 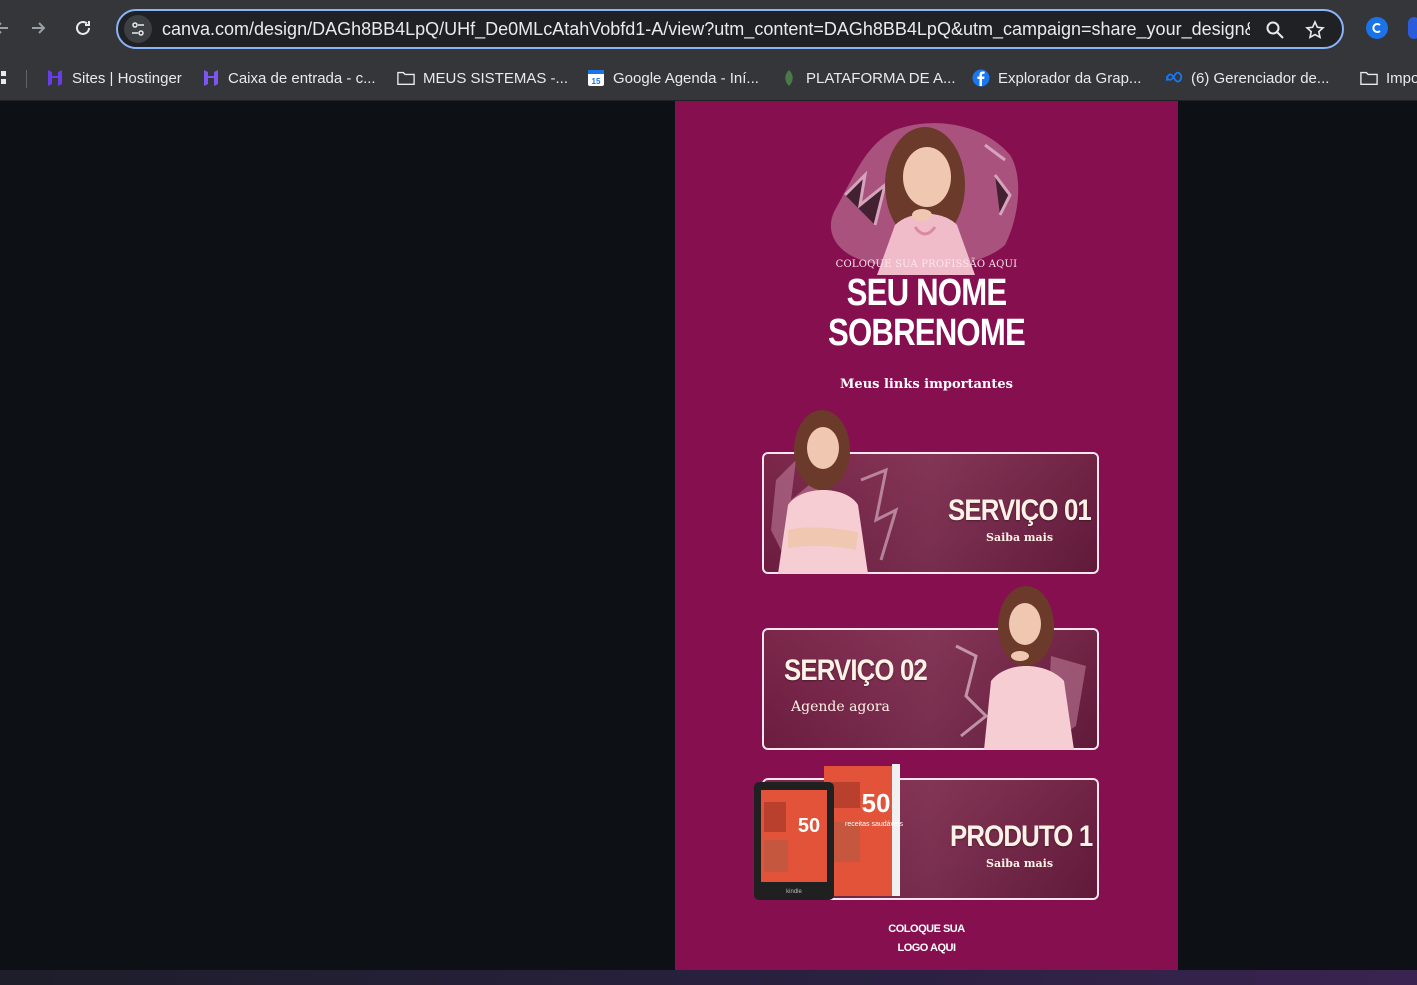 I want to click on links-title: Meus links importantes, so click(x=926, y=384).